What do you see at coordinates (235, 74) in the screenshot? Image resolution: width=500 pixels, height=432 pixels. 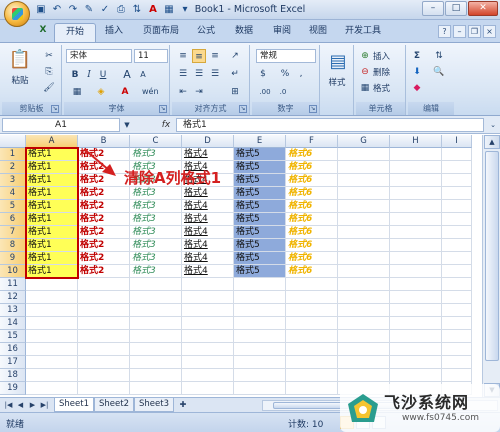 I see `wrap-text-icon: ↵` at bounding box center [235, 74].